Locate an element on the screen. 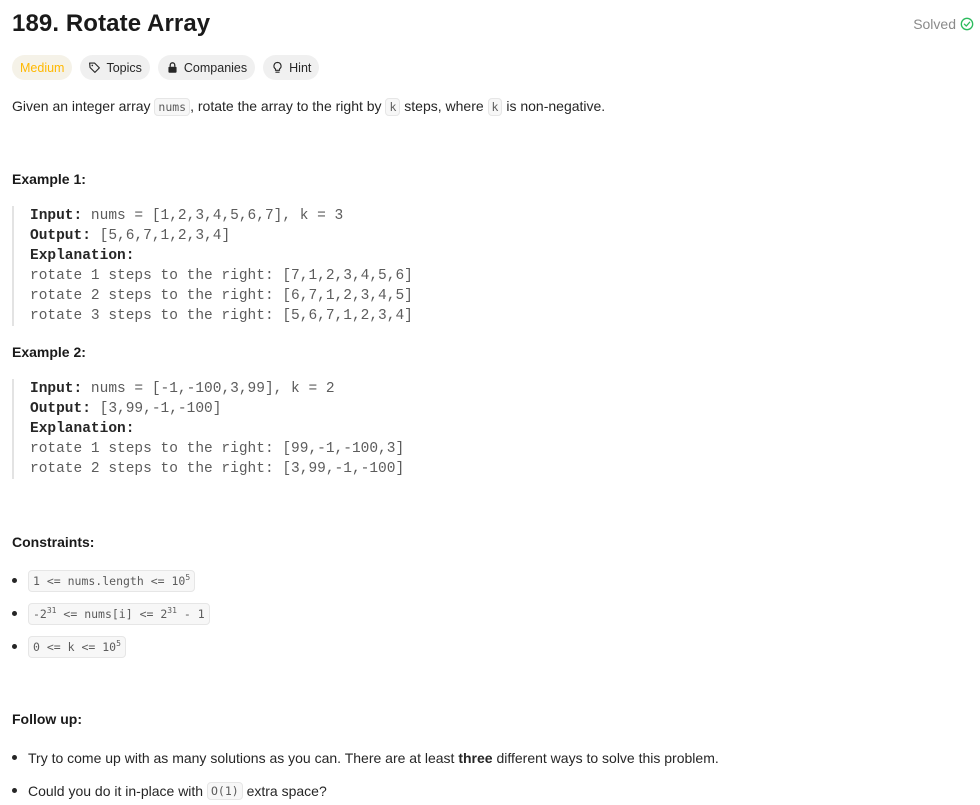 The width and height of the screenshot is (980, 805). check-circle-icon is located at coordinates (967, 24).